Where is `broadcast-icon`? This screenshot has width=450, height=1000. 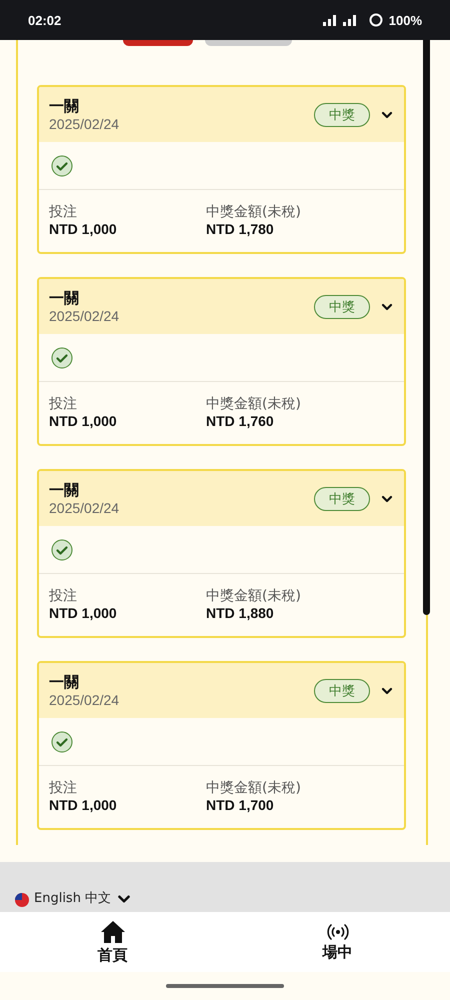
broadcast-icon is located at coordinates (337, 931).